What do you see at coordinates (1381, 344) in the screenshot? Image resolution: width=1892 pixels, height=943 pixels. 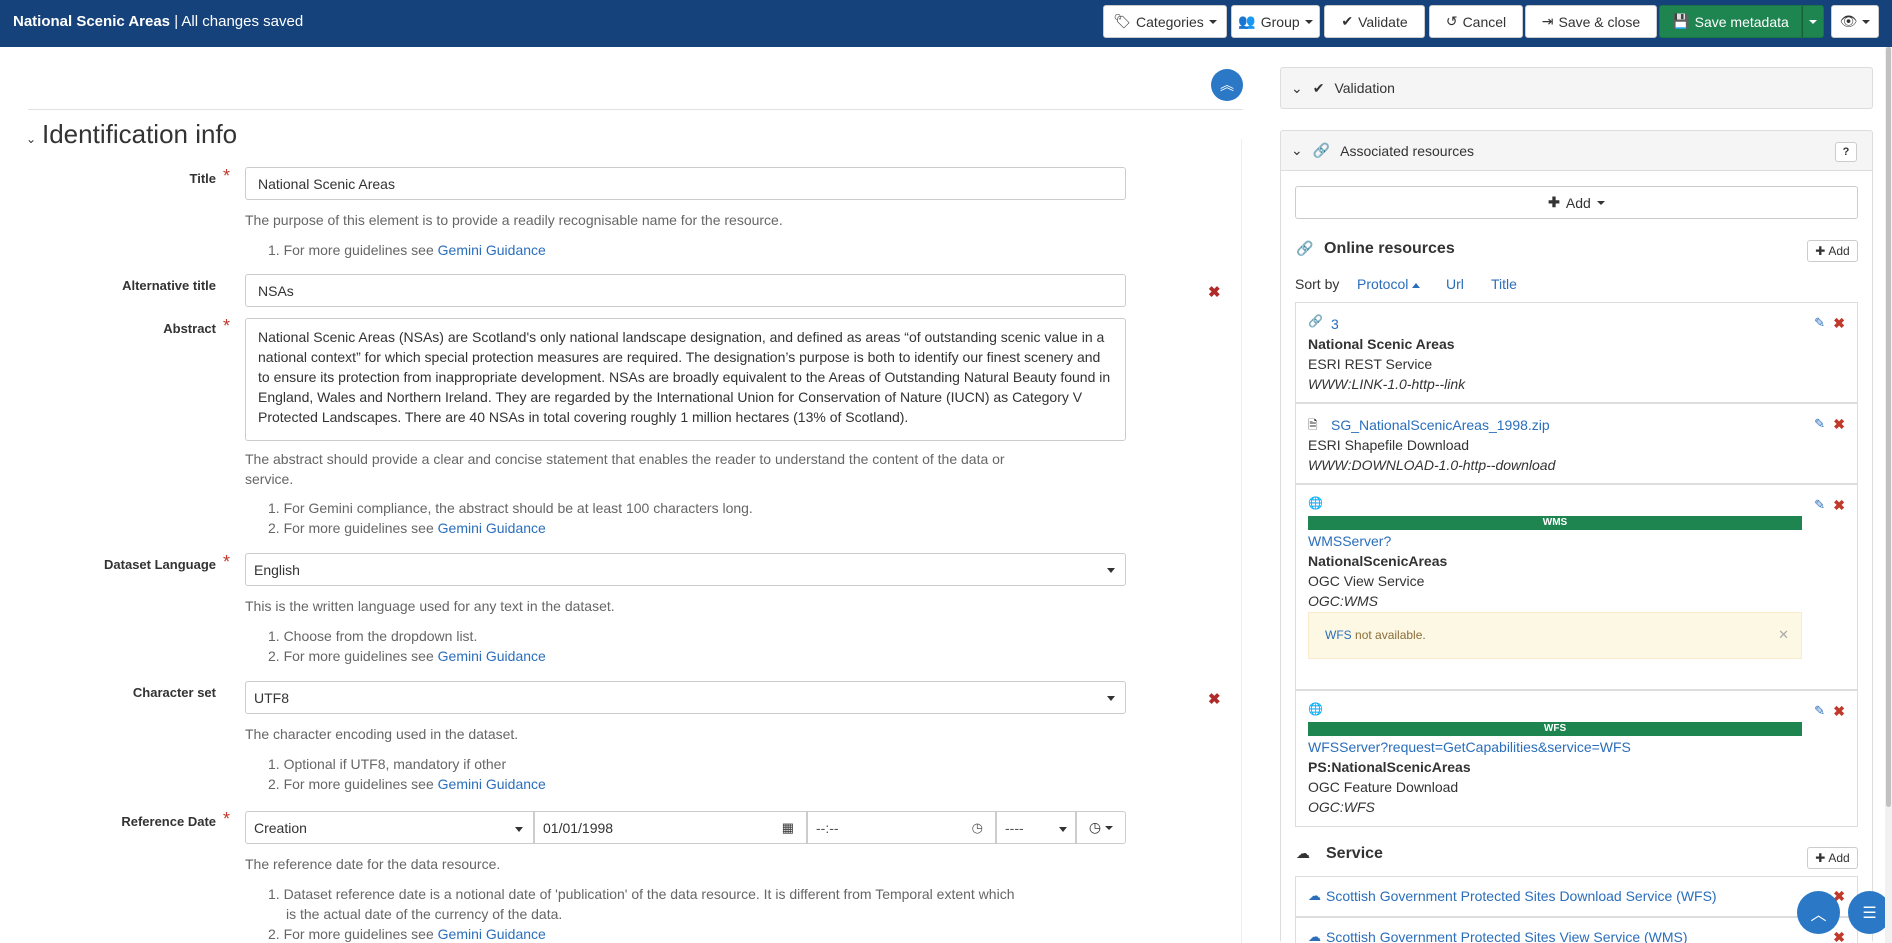 I see `resource-name: National Scenic Areas` at bounding box center [1381, 344].